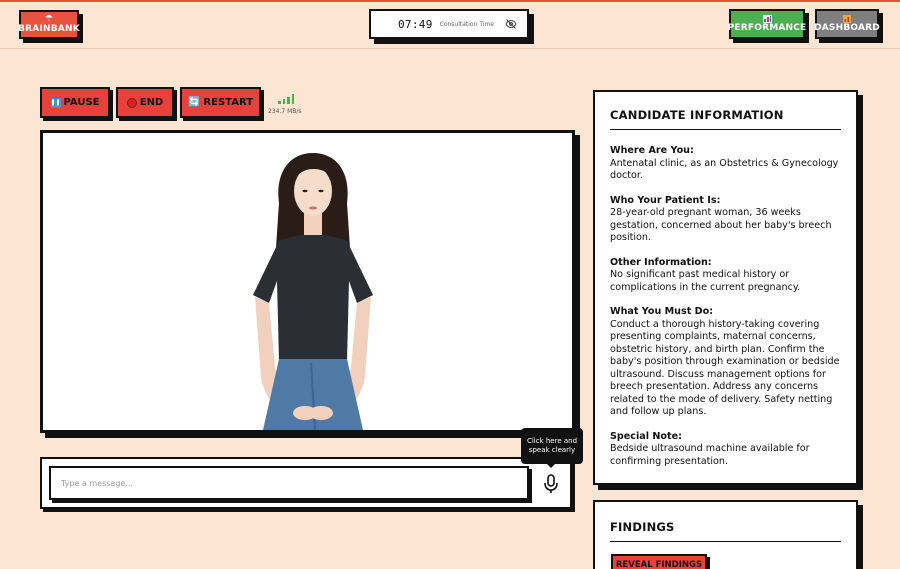 This screenshot has height=569, width=900. Describe the element at coordinates (289, 483) in the screenshot. I see `message-input` at that location.